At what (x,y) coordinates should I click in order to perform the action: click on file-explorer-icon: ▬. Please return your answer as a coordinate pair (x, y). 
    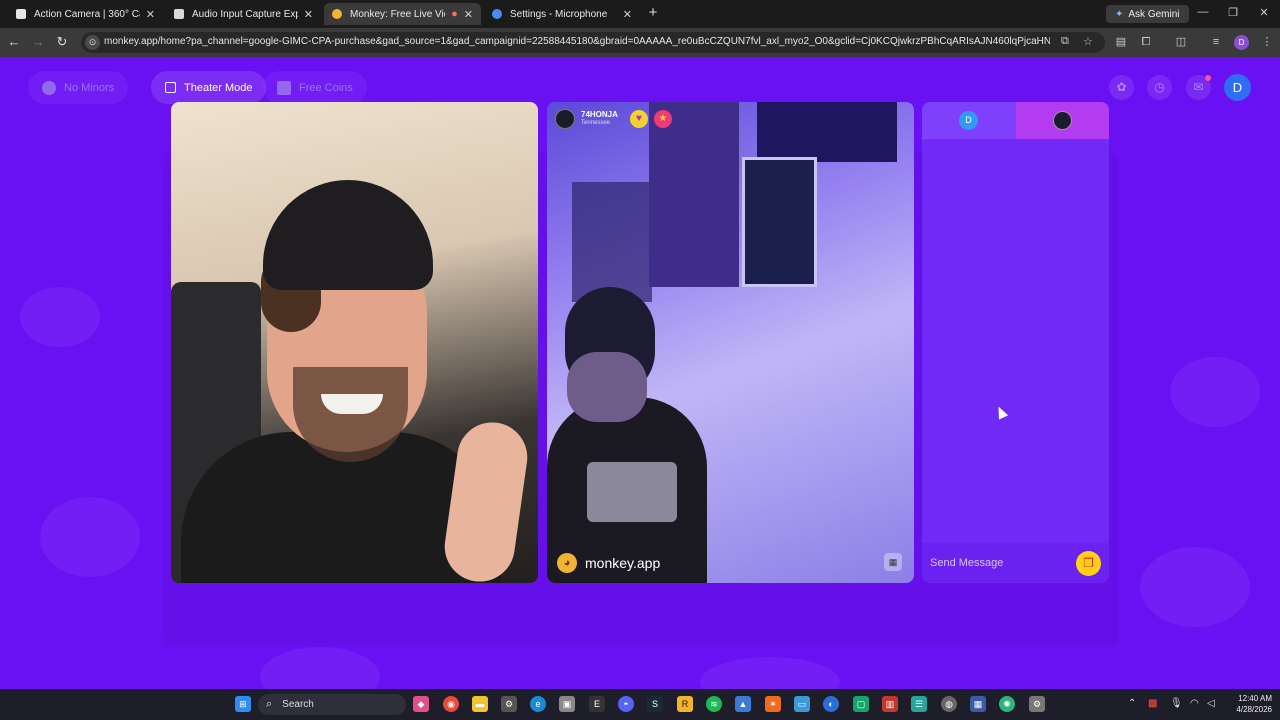
    Looking at the image, I should click on (480, 704).